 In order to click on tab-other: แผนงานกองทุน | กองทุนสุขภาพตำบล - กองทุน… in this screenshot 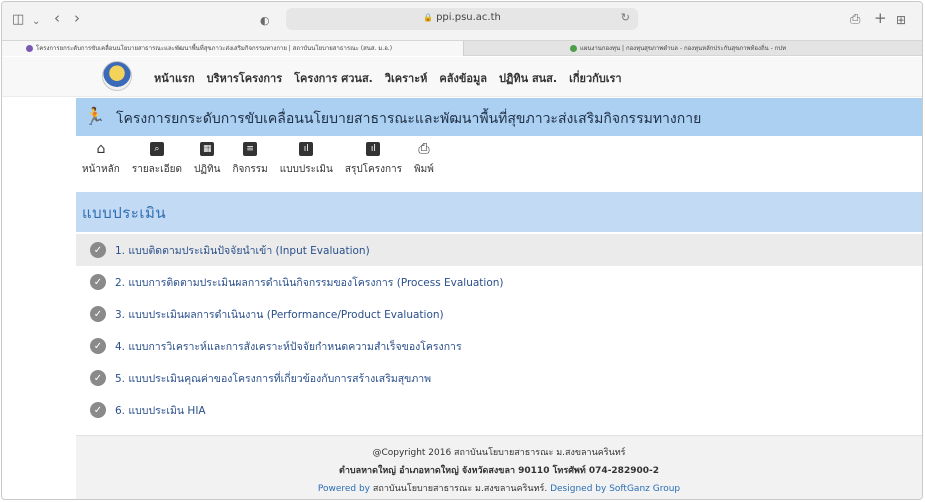, I will do `click(693, 48)`.